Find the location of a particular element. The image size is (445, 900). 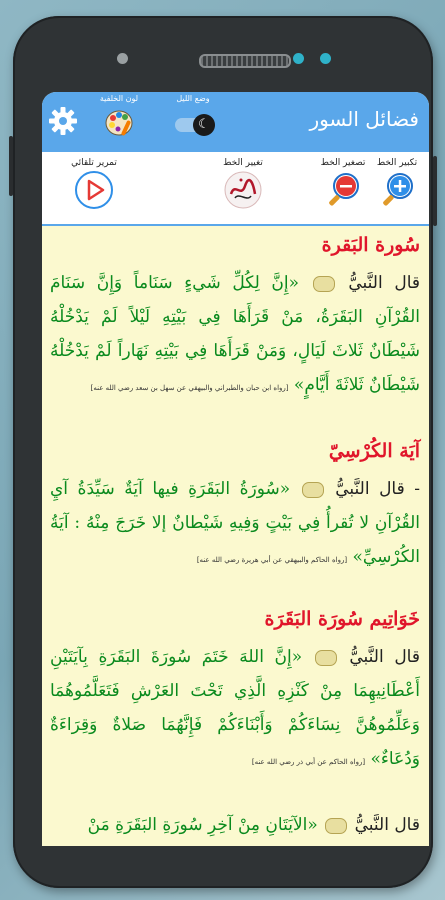

section-title: آيَة الكُرْسِيّ is located at coordinates (374, 451).